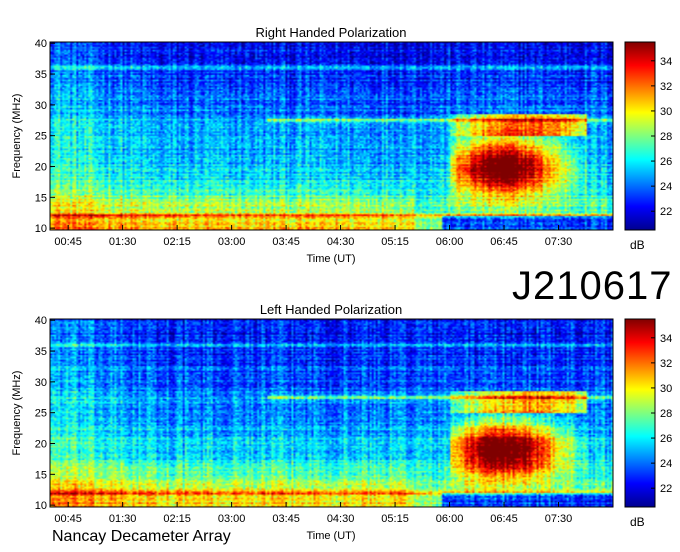  I want to click on instrument-name: Nancay Decameter Array, so click(141, 536).